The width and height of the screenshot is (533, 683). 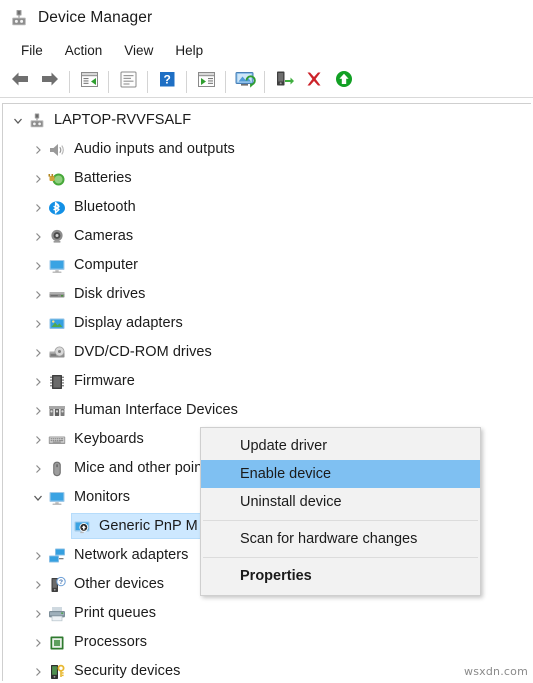 I want to click on tree-row-security-devices: Security devices, so click(x=267, y=669).